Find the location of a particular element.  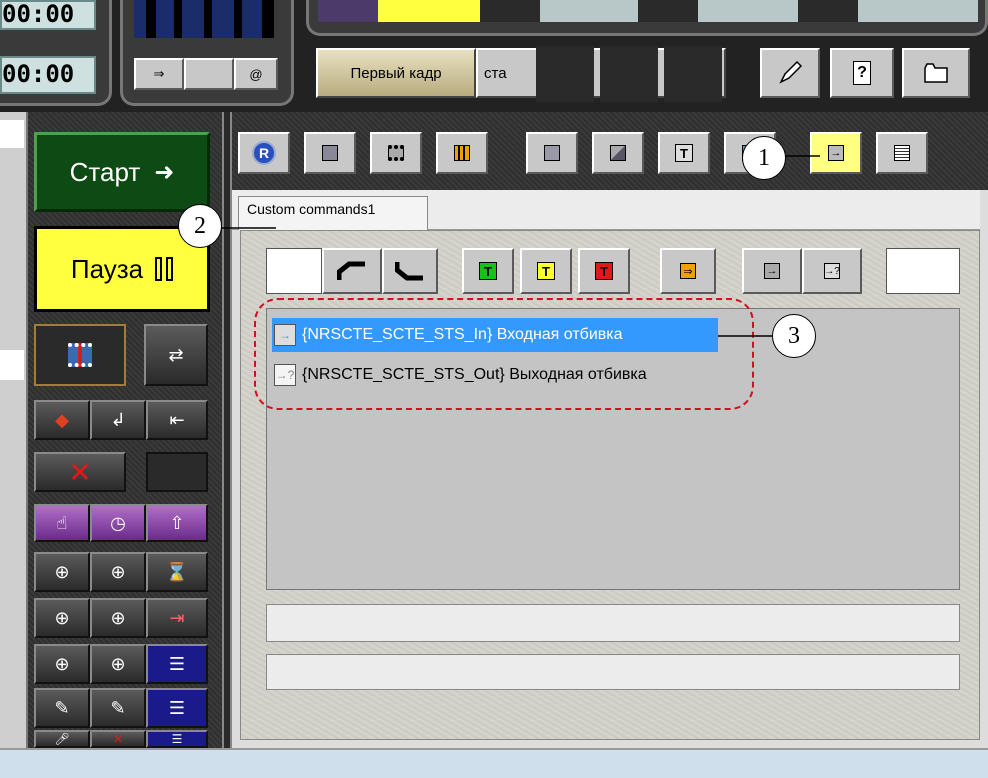

callout-2: 2 is located at coordinates (200, 226).